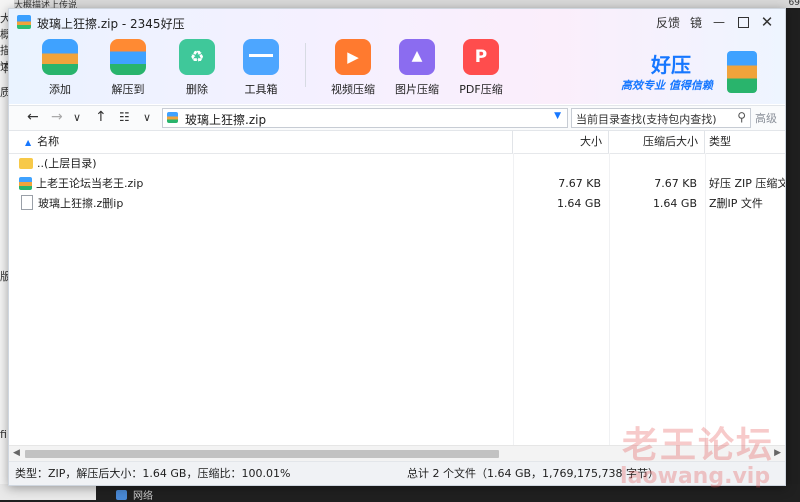 The height and width of the screenshot is (502, 800). I want to click on watermark-url: laowang.vip, so click(695, 476).